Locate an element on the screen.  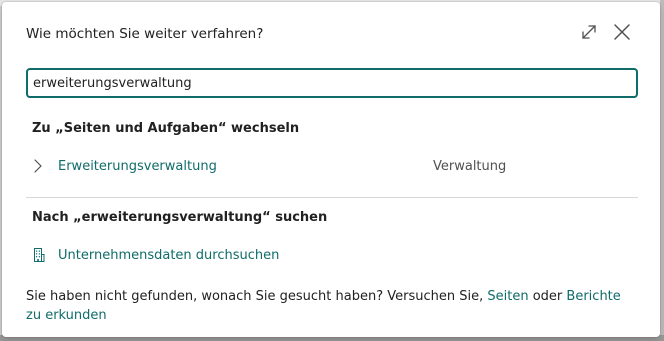
expand-button is located at coordinates (589, 32).